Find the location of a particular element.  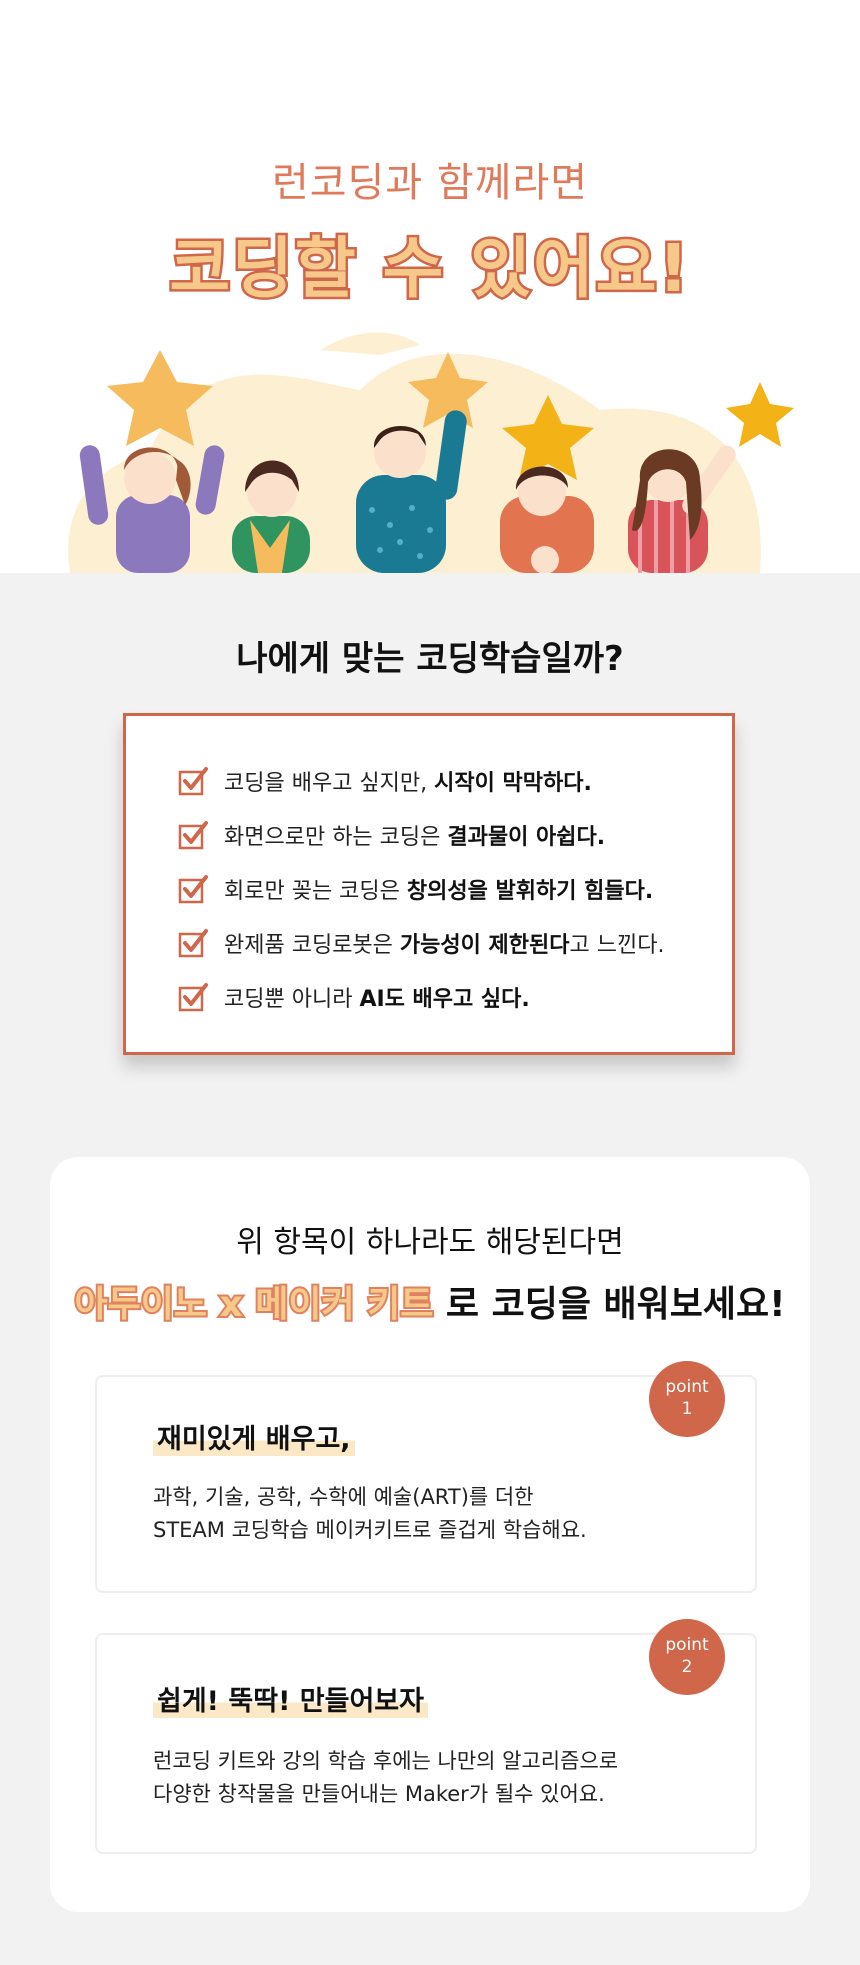

checklist-text: 완제품 코딩로봇은 가능성이 제한된다고 느낀다. is located at coordinates (444, 943).